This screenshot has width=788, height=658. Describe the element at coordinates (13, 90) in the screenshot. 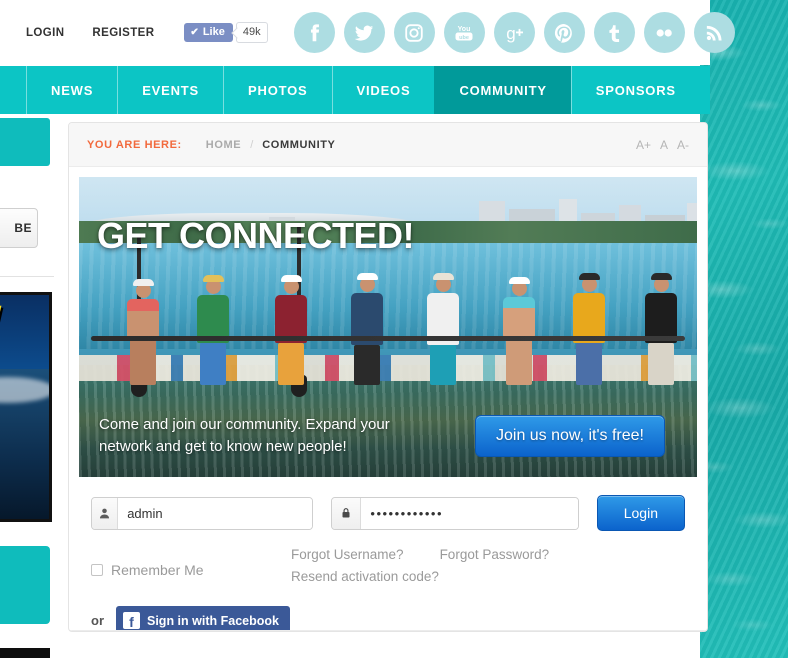

I see `nav-left-spacer` at that location.